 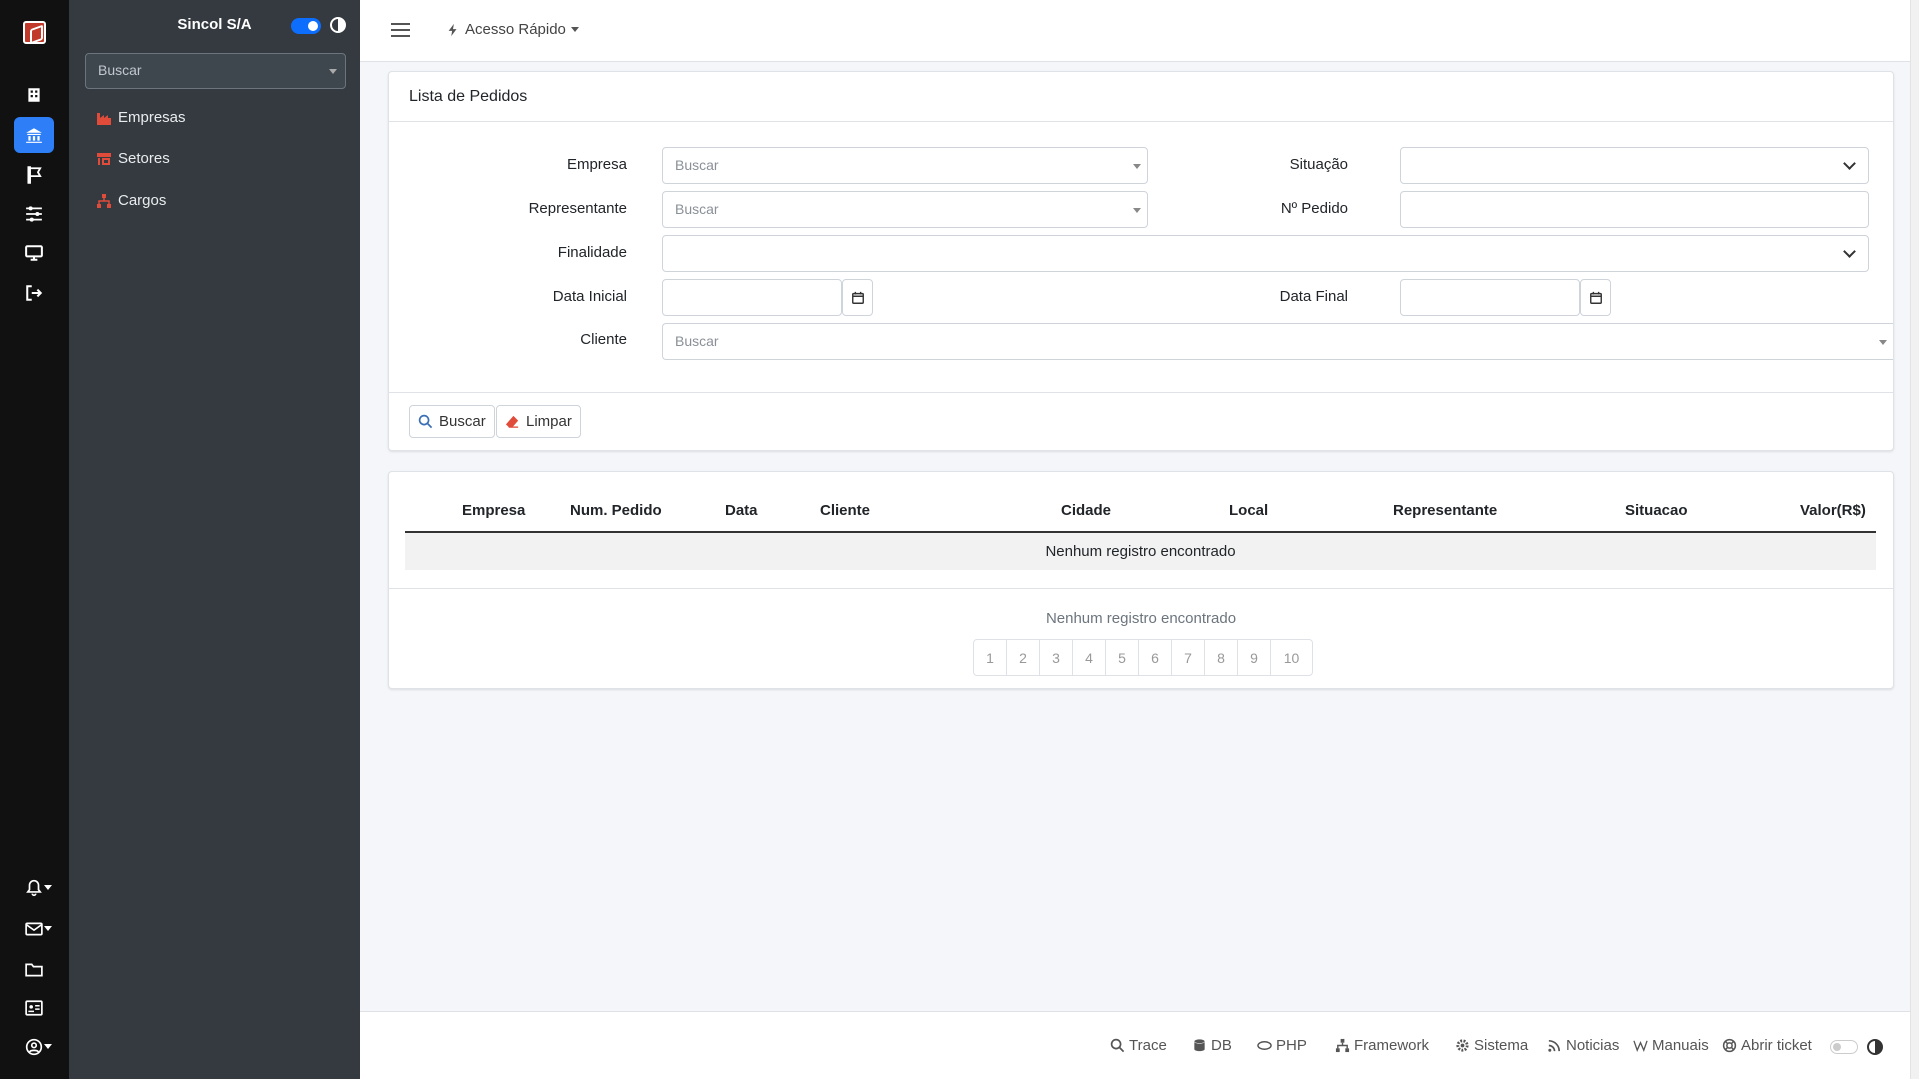 What do you see at coordinates (1291, 657) in the screenshot?
I see `page-link: 10` at bounding box center [1291, 657].